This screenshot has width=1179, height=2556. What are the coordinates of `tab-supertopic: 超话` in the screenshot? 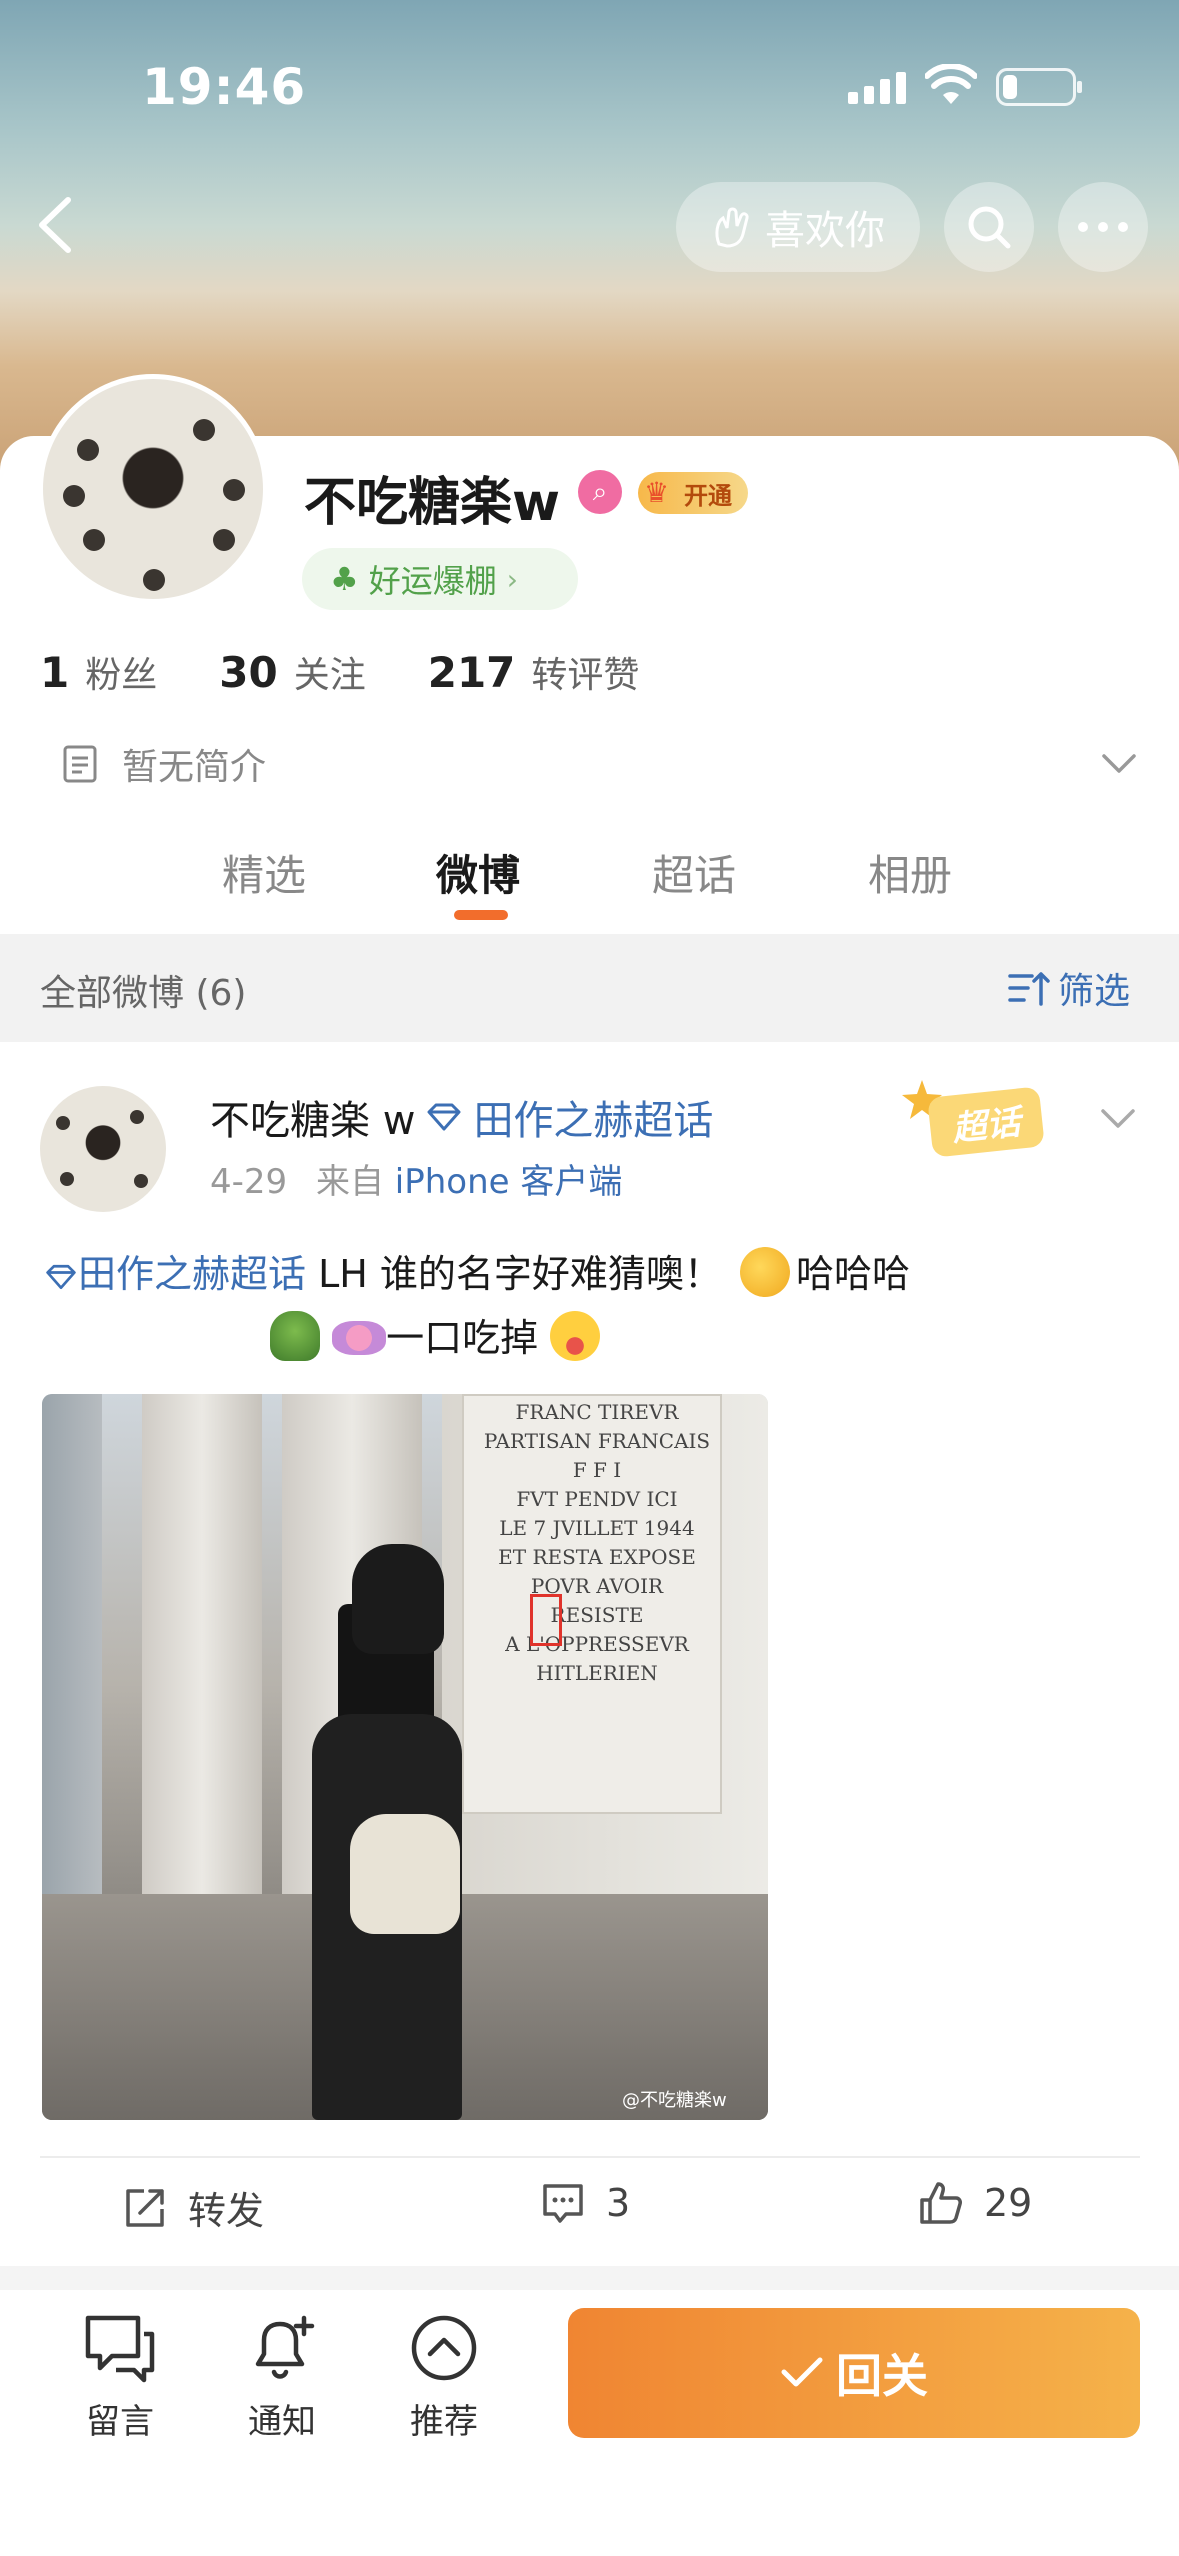 It's located at (694, 872).